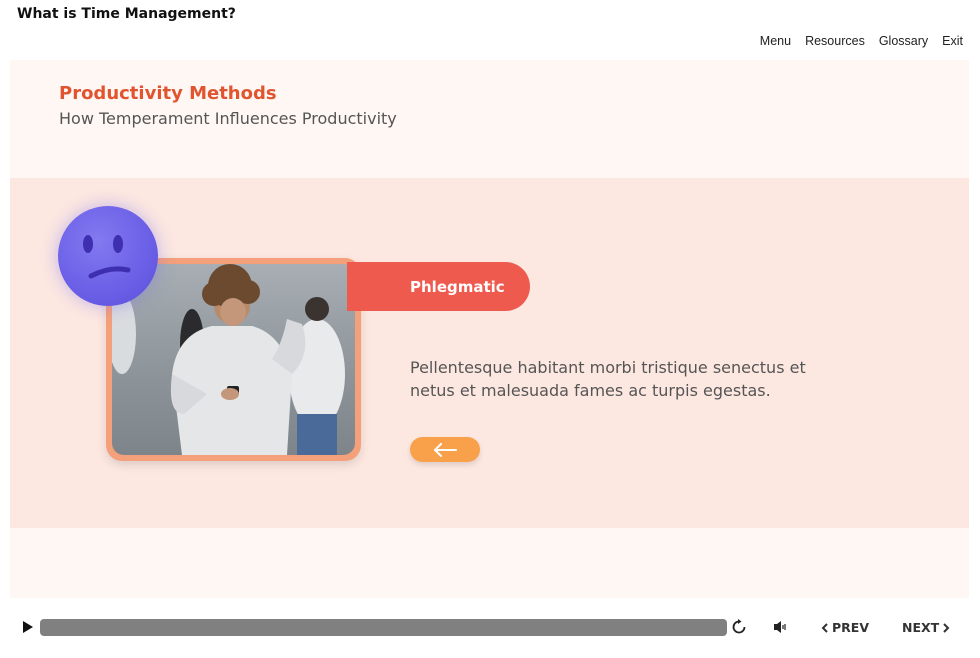 The height and width of the screenshot is (658, 980). I want to click on player-controls: PREV NEXT, so click(490, 628).